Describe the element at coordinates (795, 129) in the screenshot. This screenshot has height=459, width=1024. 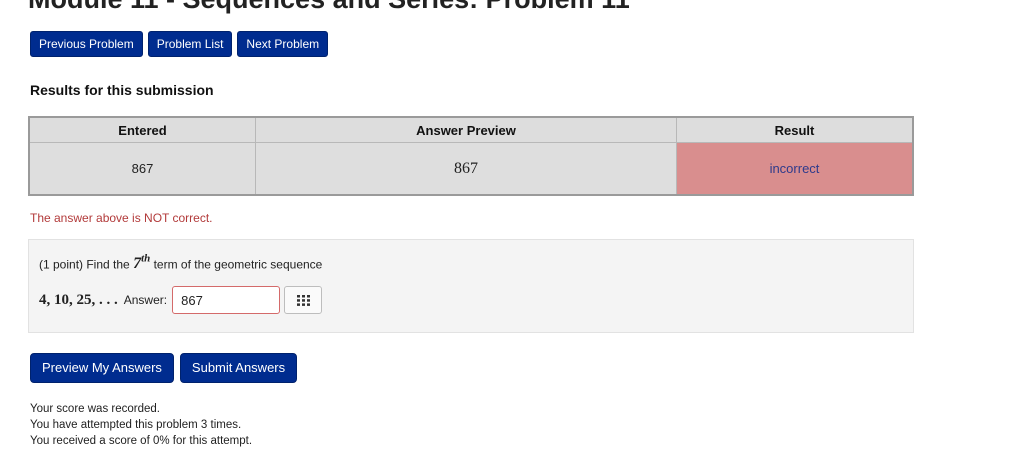
I see `column-header-result: Result` at that location.